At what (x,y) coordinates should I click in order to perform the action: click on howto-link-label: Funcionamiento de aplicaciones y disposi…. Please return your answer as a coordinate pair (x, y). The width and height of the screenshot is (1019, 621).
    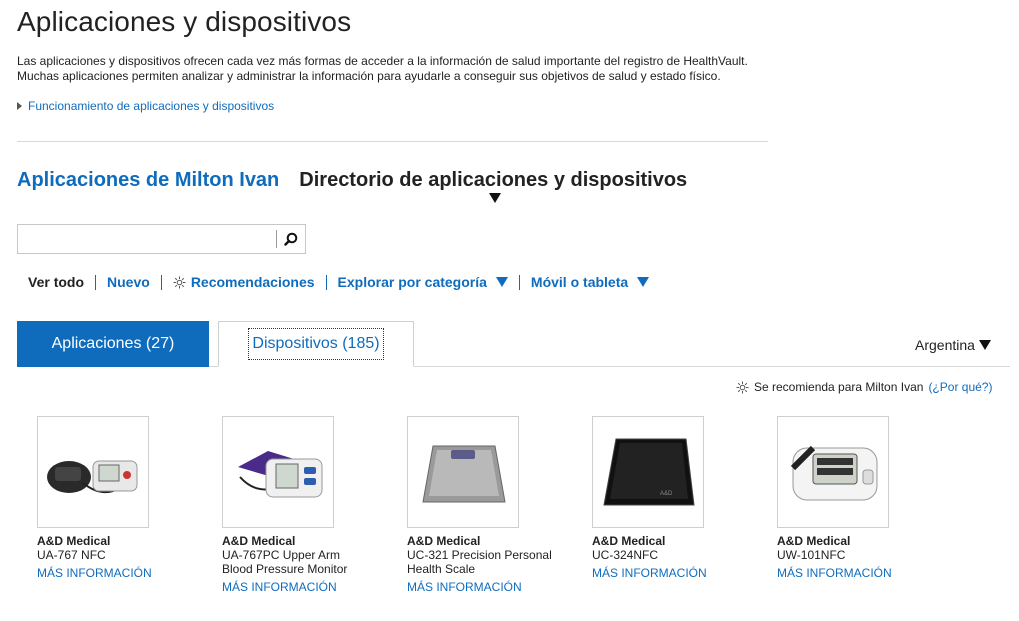
    Looking at the image, I should click on (151, 106).